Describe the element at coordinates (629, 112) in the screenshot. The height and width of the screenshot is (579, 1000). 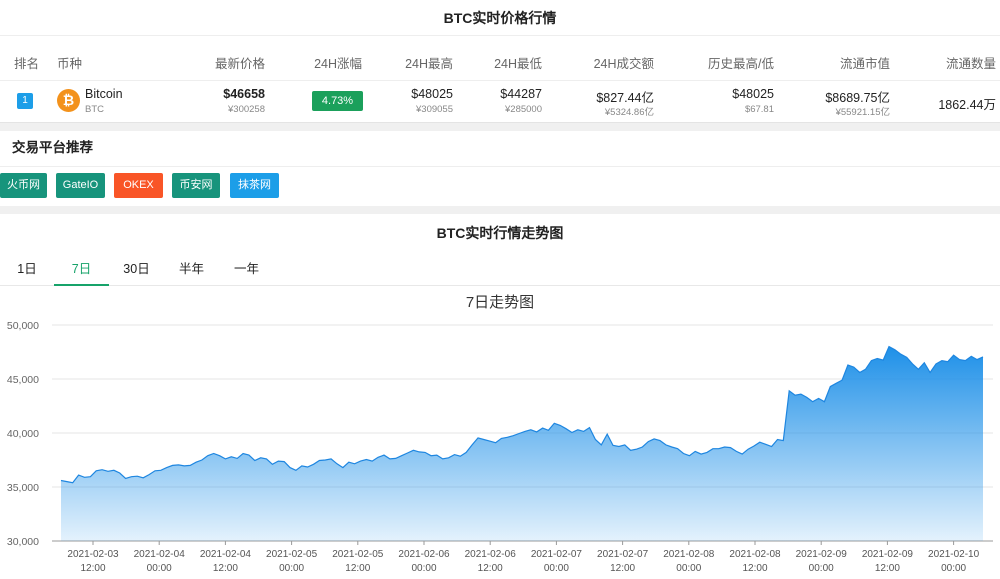
I see `volume-cny: ¥5324.86亿` at that location.